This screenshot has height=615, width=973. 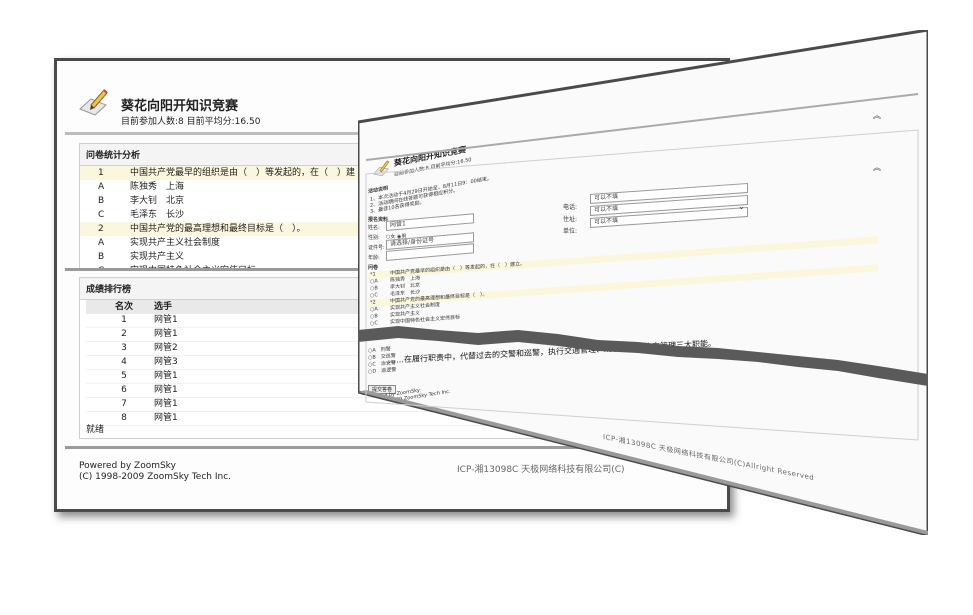 I want to click on rank-cell: 7, so click(x=124, y=404).